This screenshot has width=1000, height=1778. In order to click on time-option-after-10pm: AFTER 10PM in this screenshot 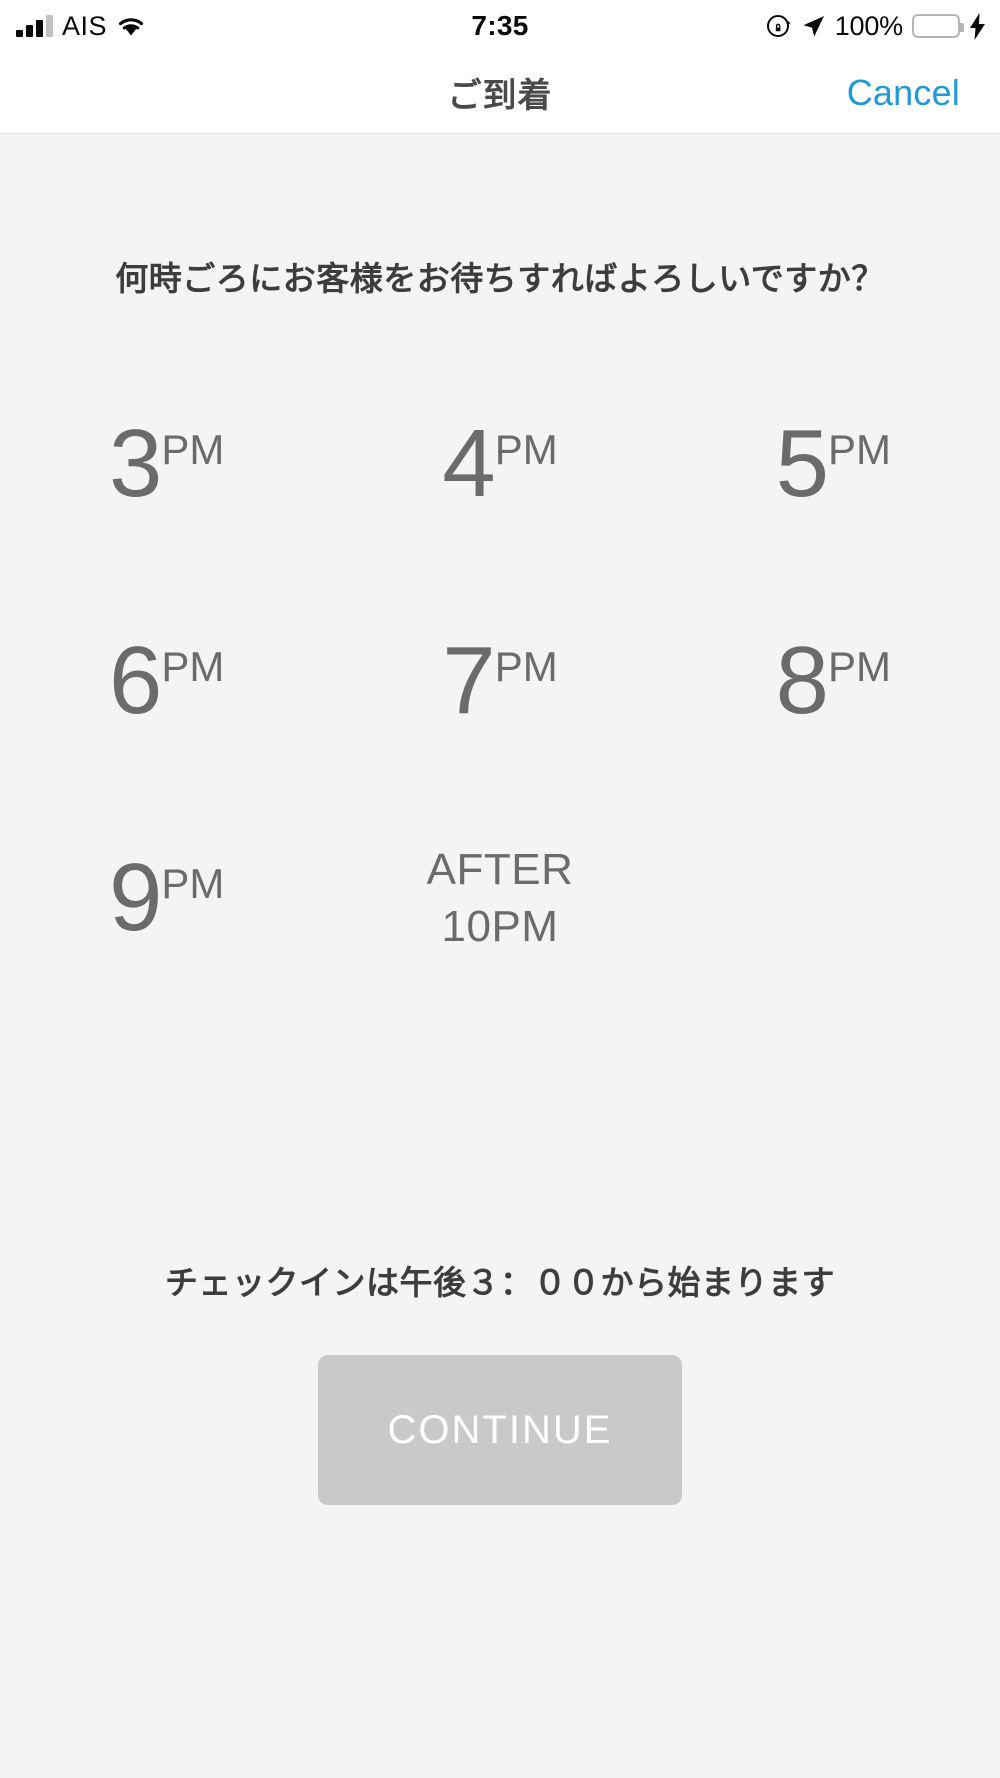, I will do `click(499, 898)`.